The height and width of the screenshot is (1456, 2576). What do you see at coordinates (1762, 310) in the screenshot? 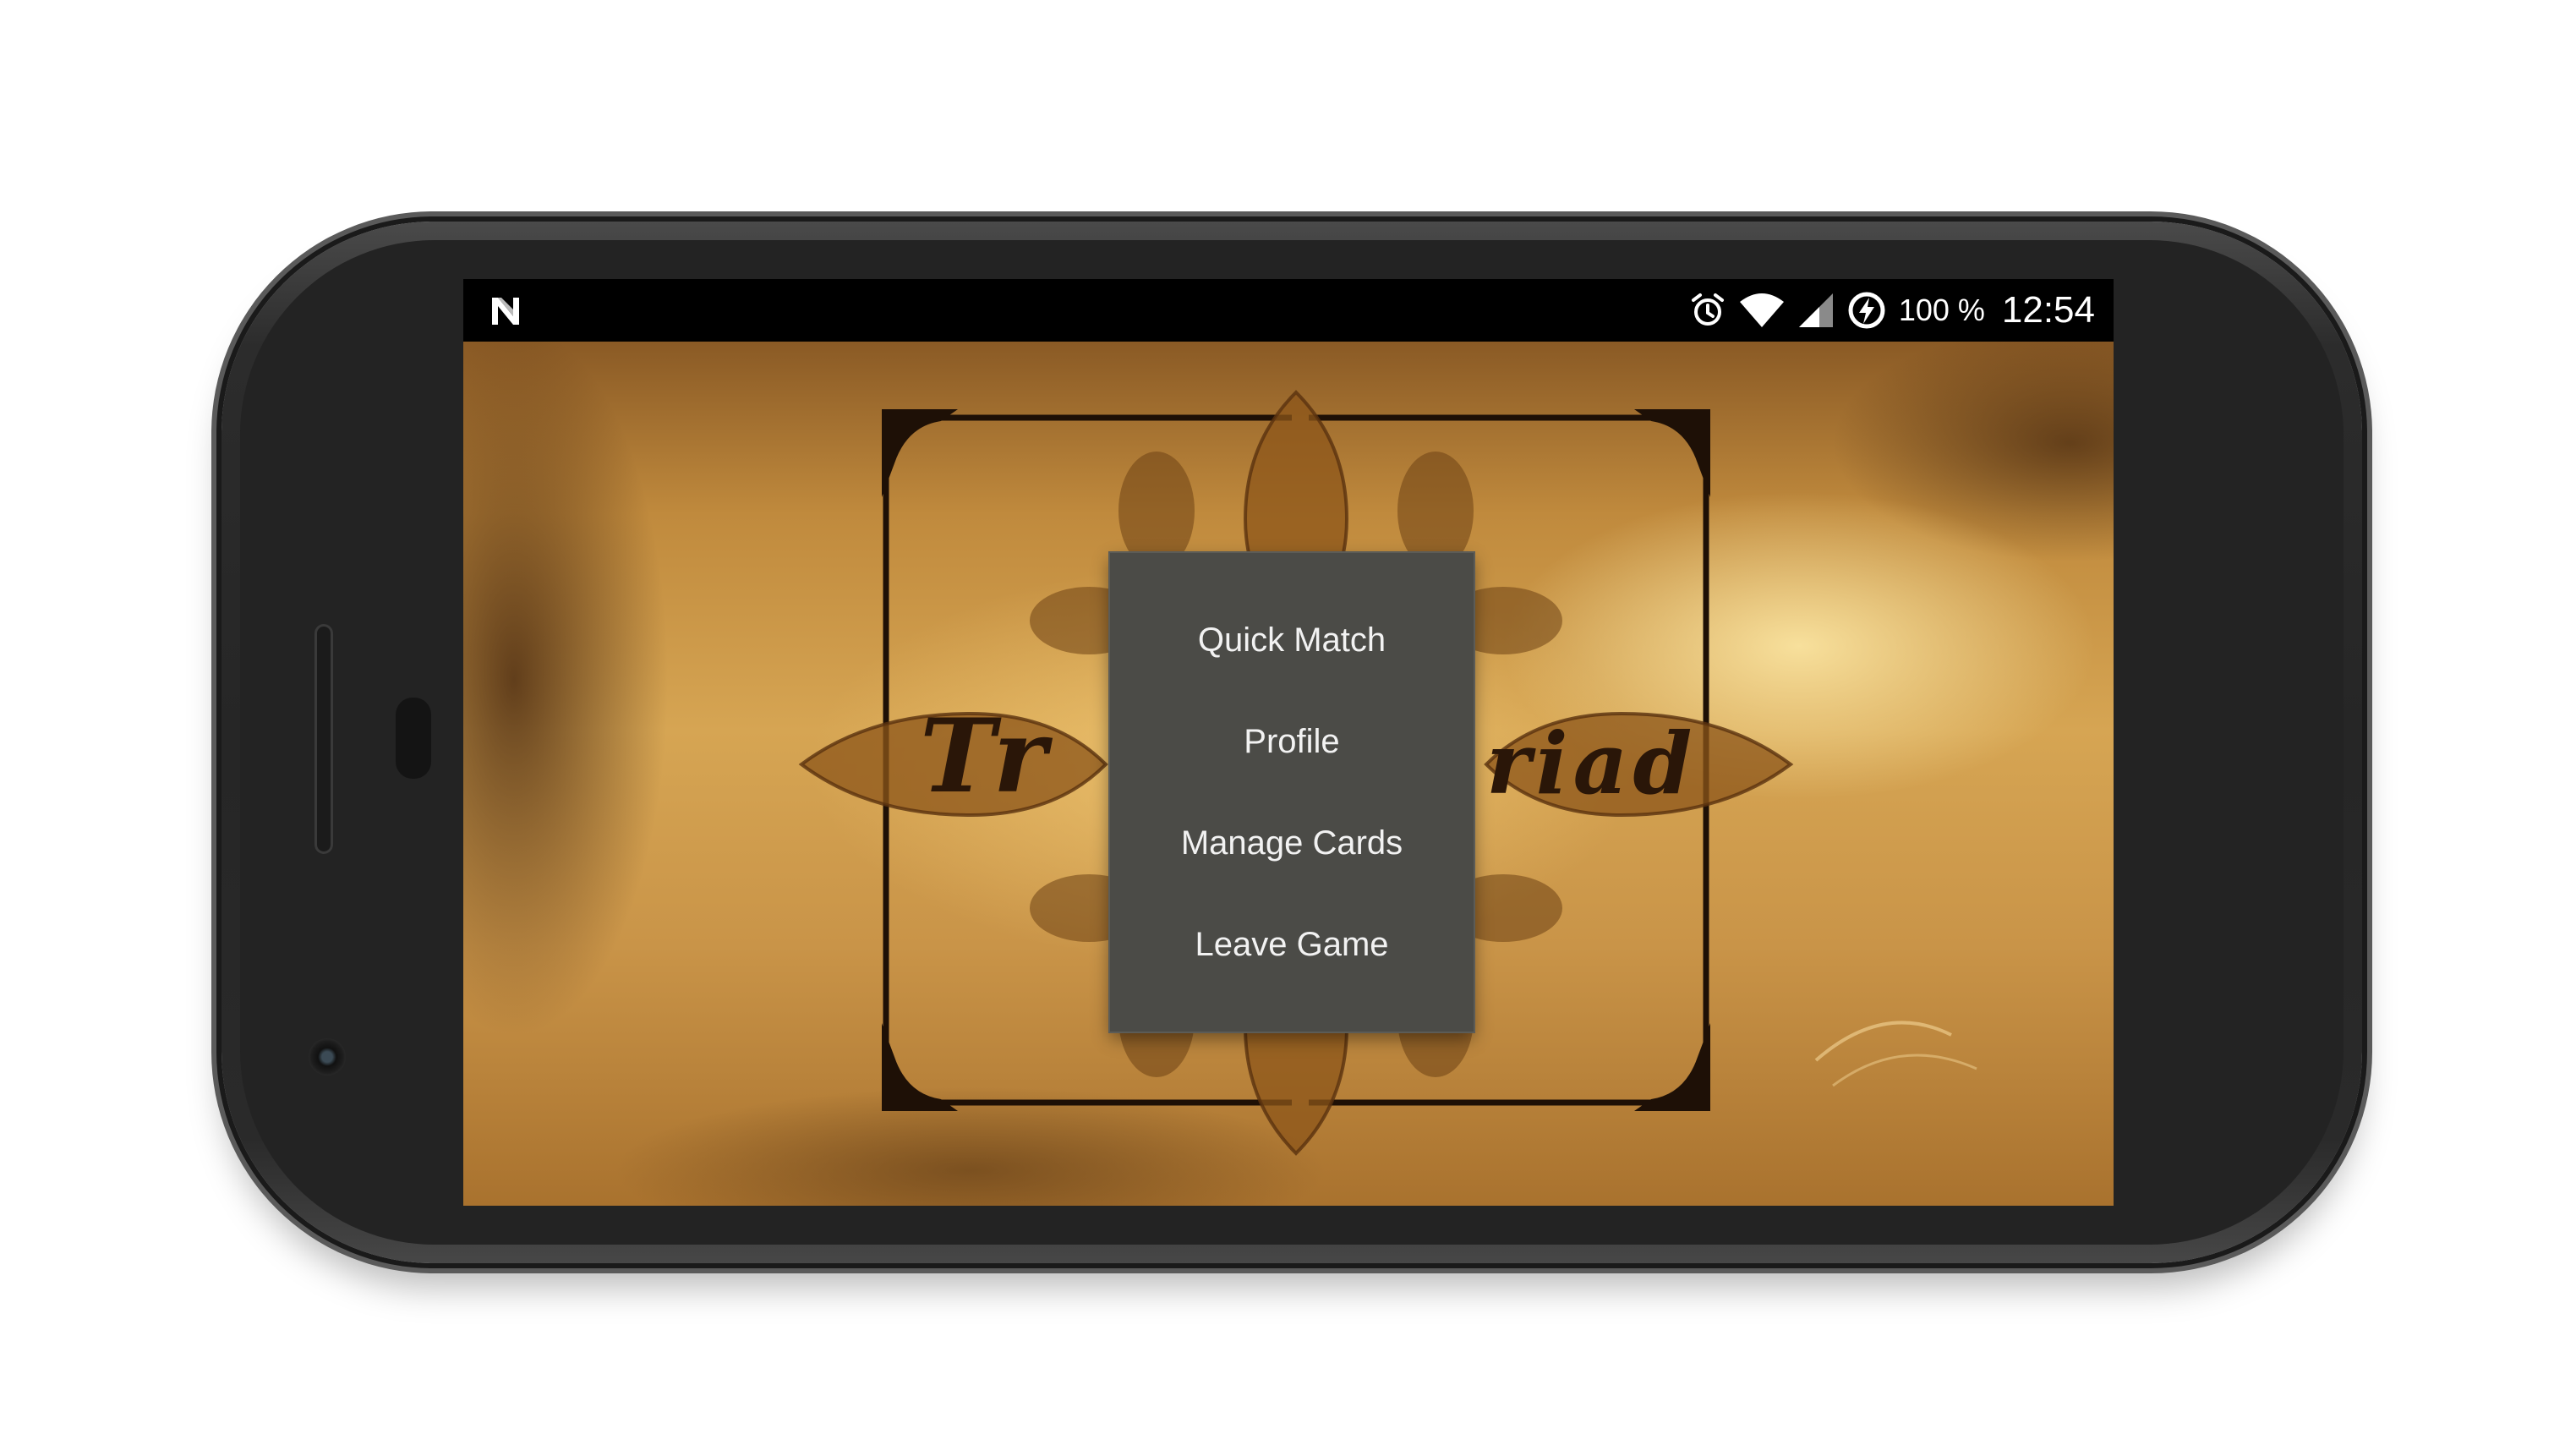
I see `wifi-icon` at bounding box center [1762, 310].